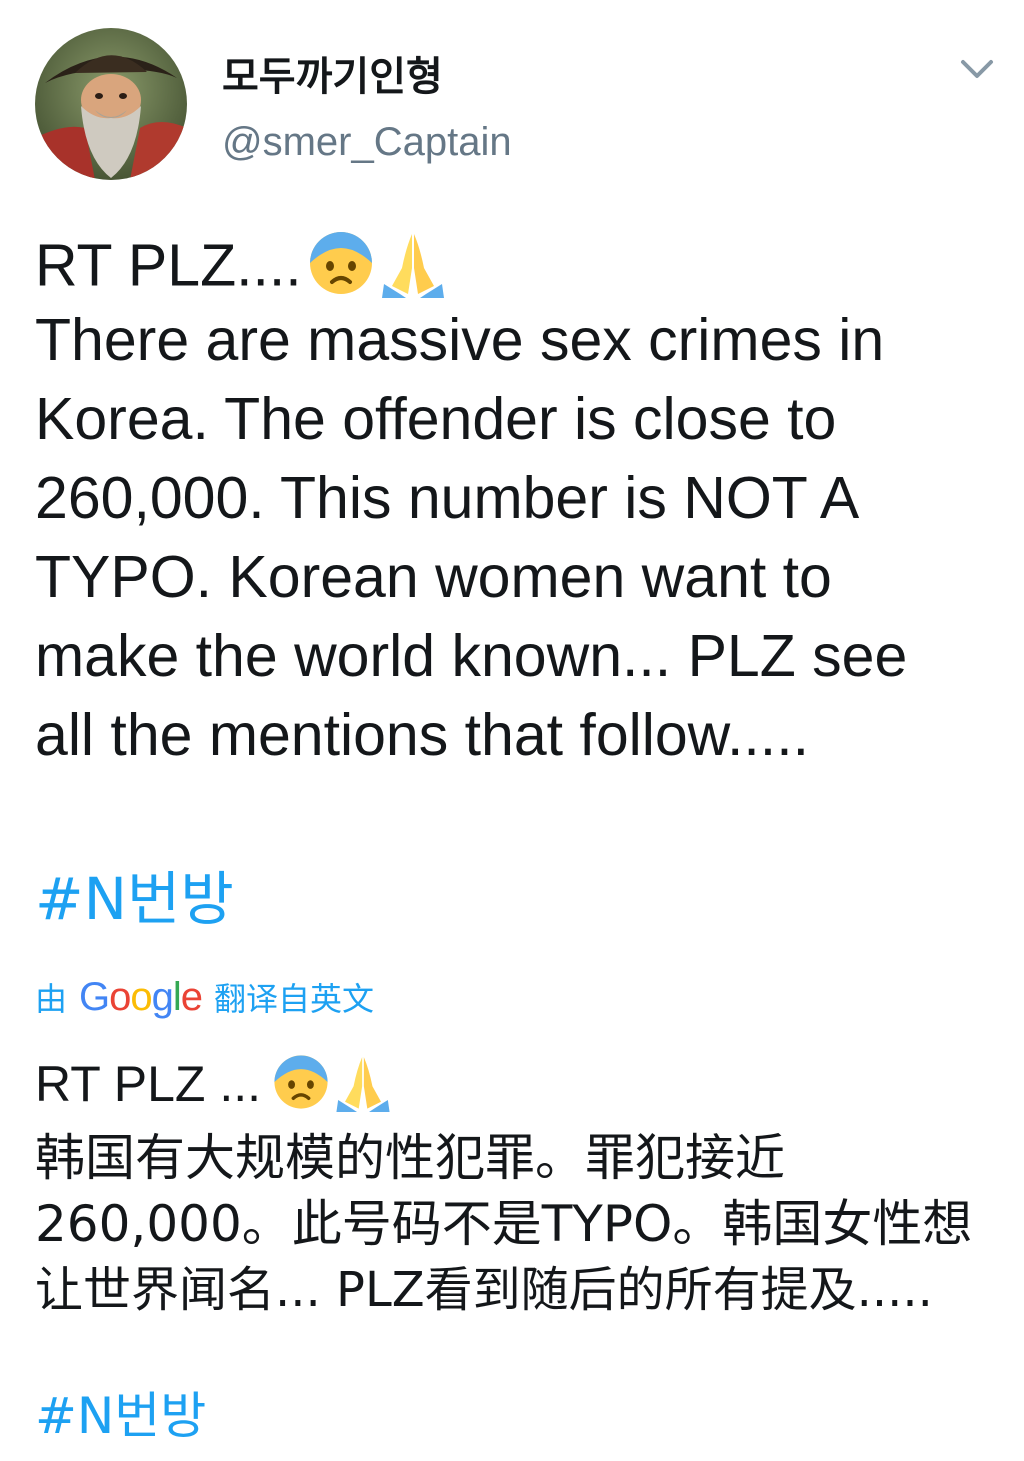 The height and width of the screenshot is (1461, 1024). What do you see at coordinates (410, 1158) in the screenshot?
I see `translated-text-line: 韩国有大规模的性犯罪。罪犯接近` at bounding box center [410, 1158].